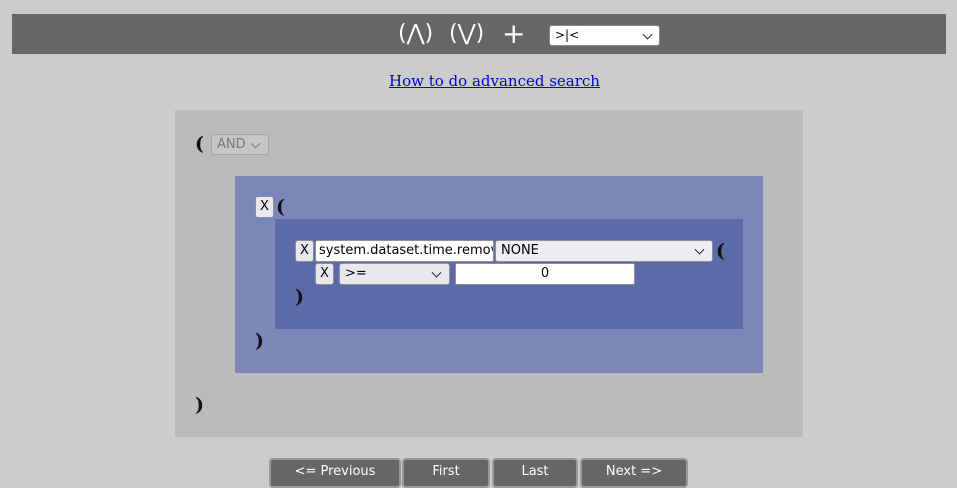  Describe the element at coordinates (415, 34) in the screenshot. I see `add-and-group-button: (⋀)` at that location.